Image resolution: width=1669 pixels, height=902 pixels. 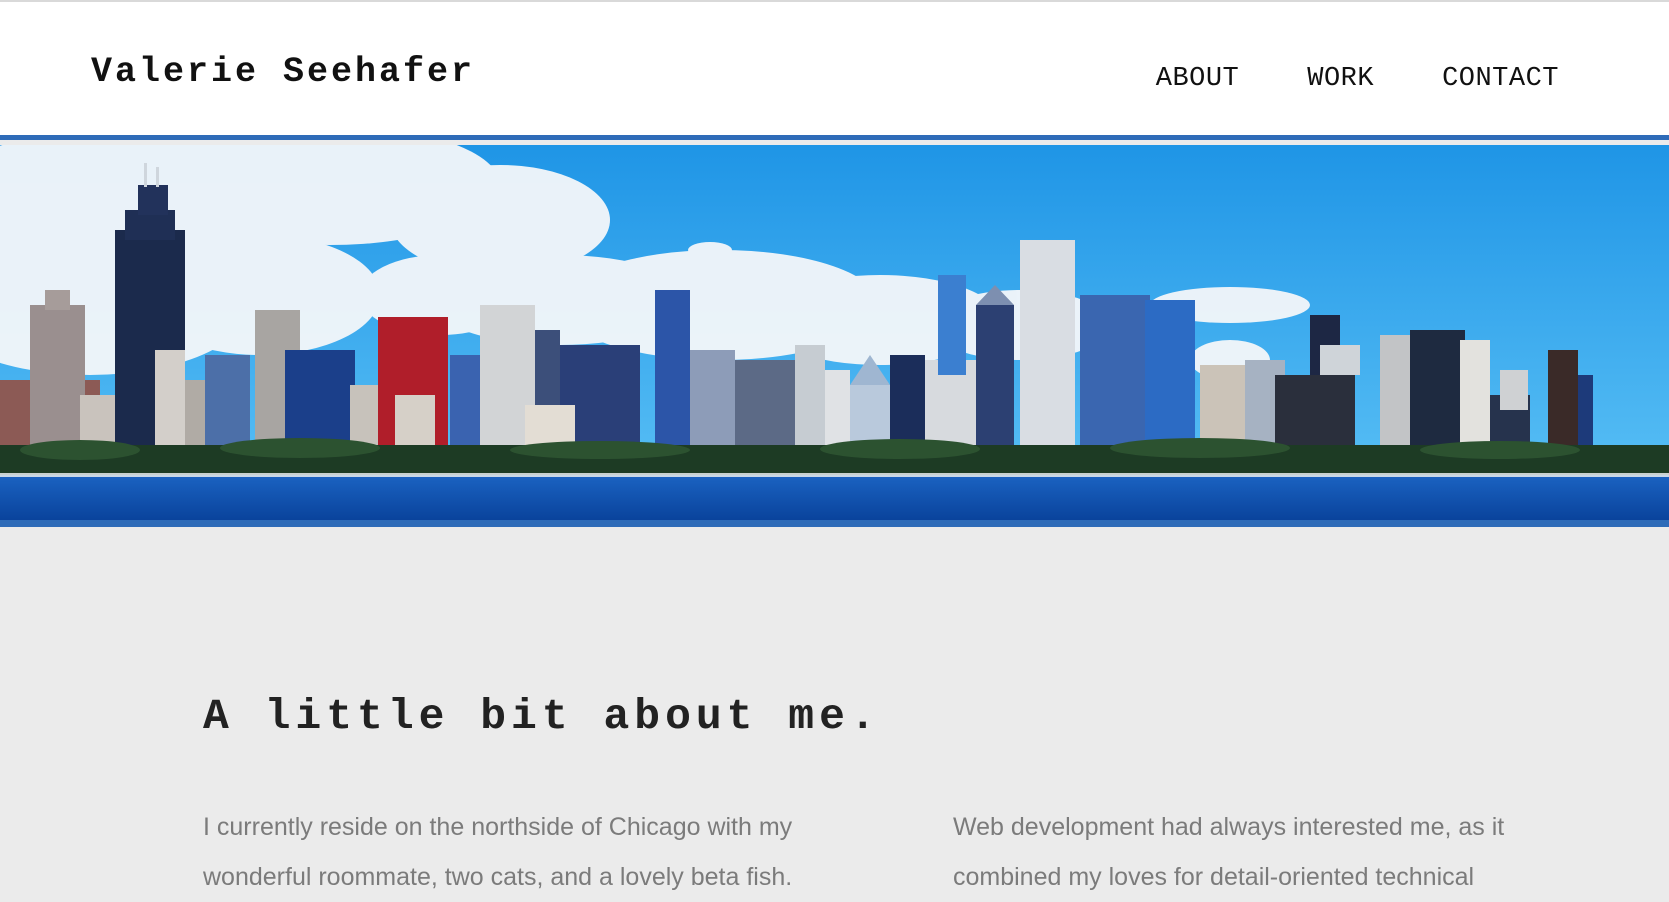 I want to click on about-title: A little bit about me., so click(x=542, y=716).